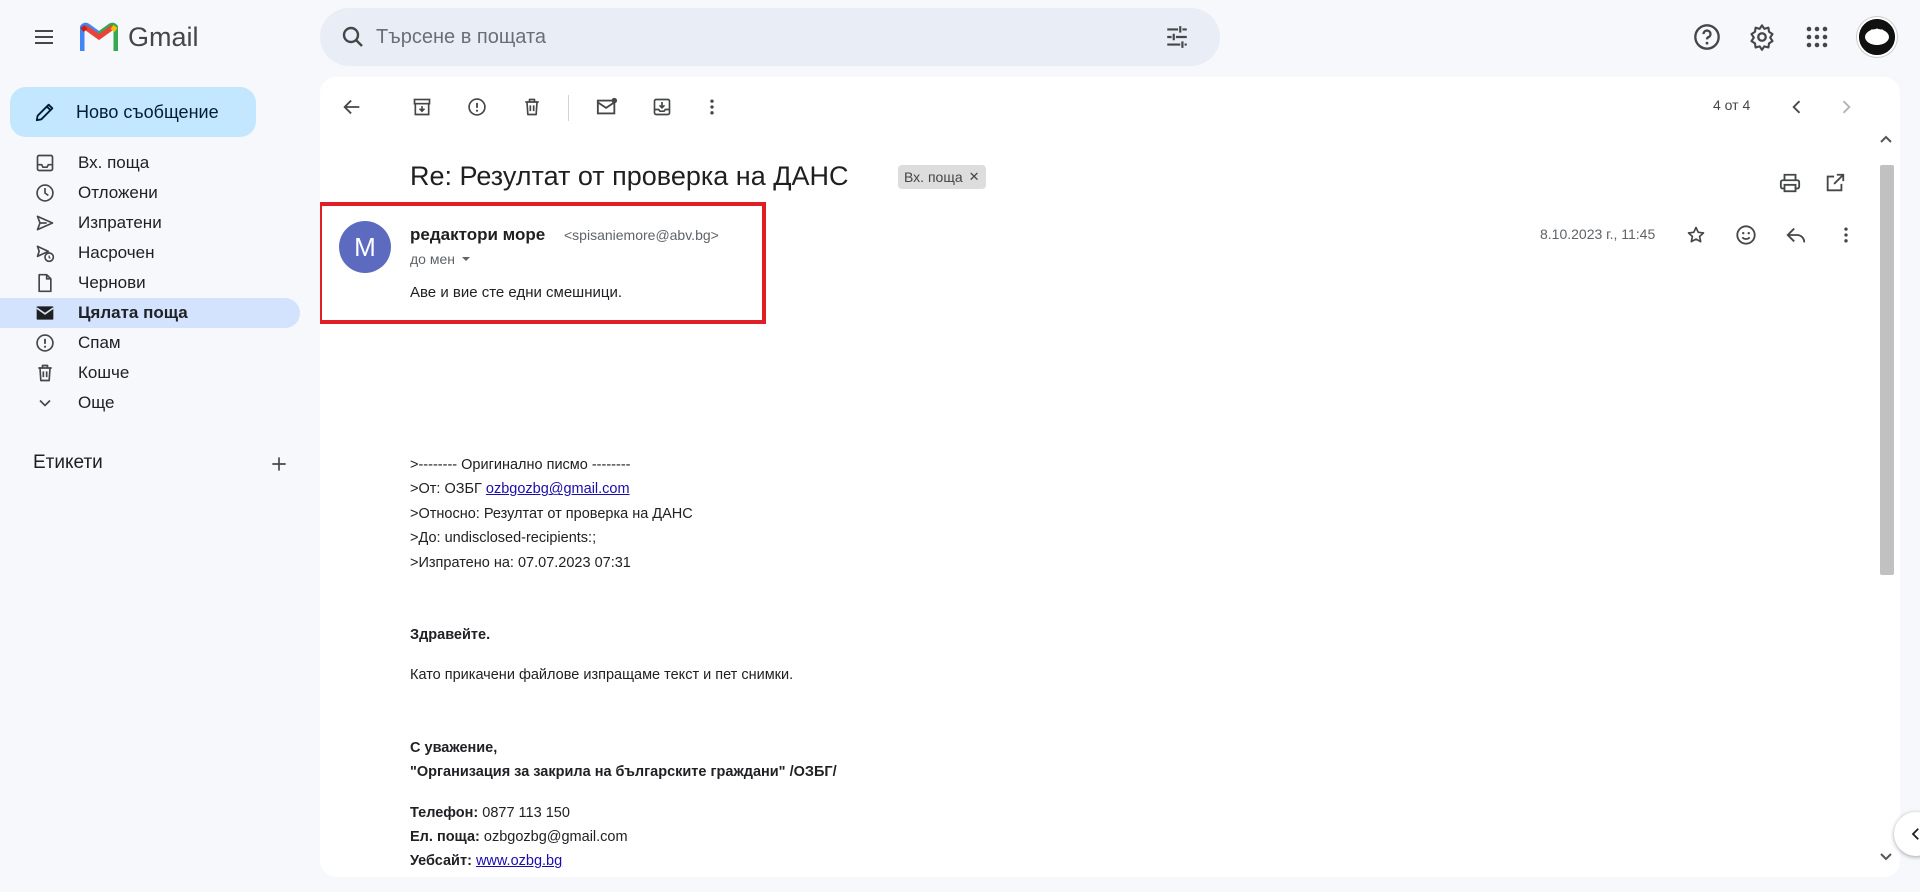  Describe the element at coordinates (558, 489) in the screenshot. I see `sender-email-link: ozbgozbg@gmail.com` at that location.